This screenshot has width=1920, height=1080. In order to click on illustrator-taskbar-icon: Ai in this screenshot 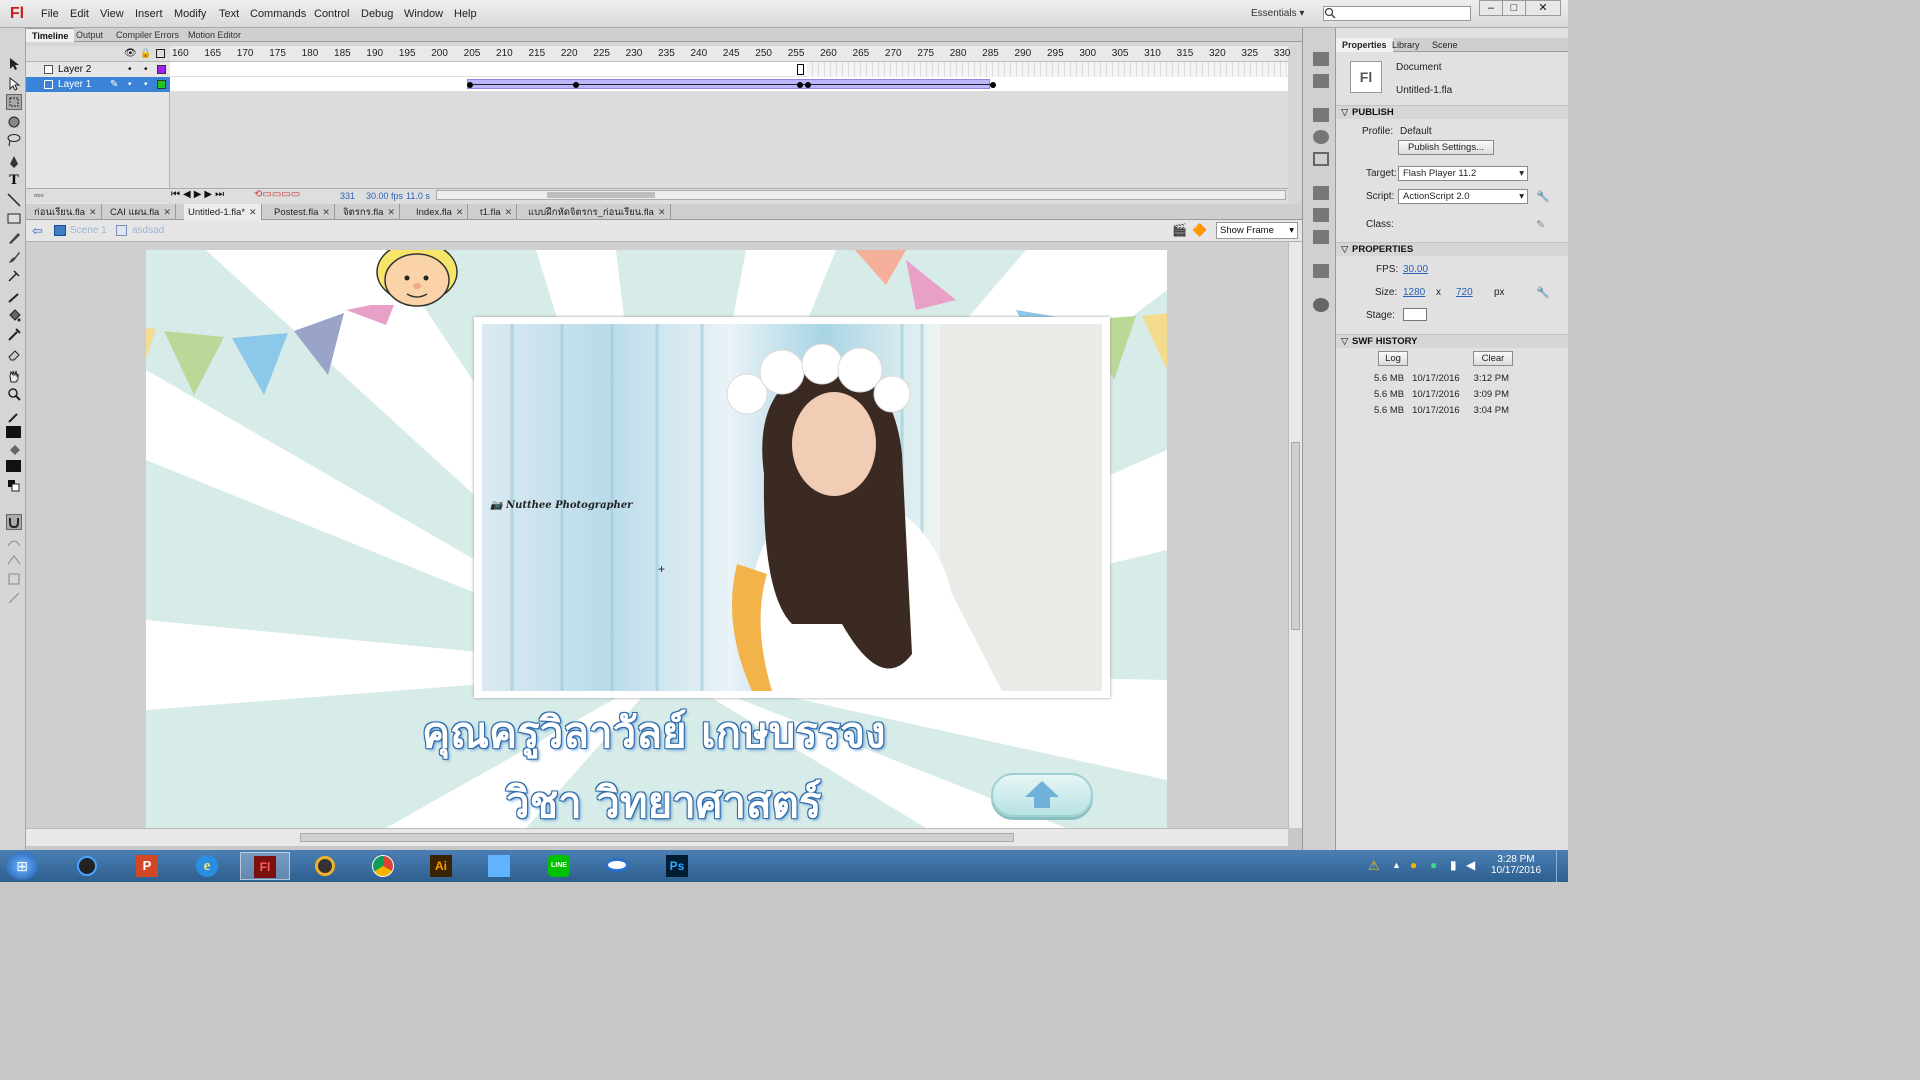, I will do `click(441, 866)`.